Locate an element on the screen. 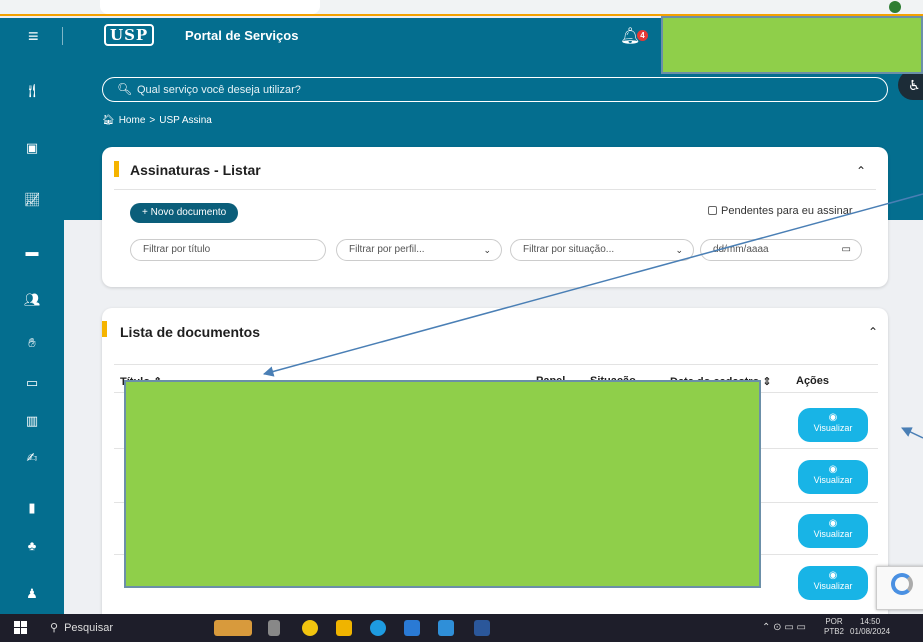  briefcase-icon: ▬ is located at coordinates (32, 252).